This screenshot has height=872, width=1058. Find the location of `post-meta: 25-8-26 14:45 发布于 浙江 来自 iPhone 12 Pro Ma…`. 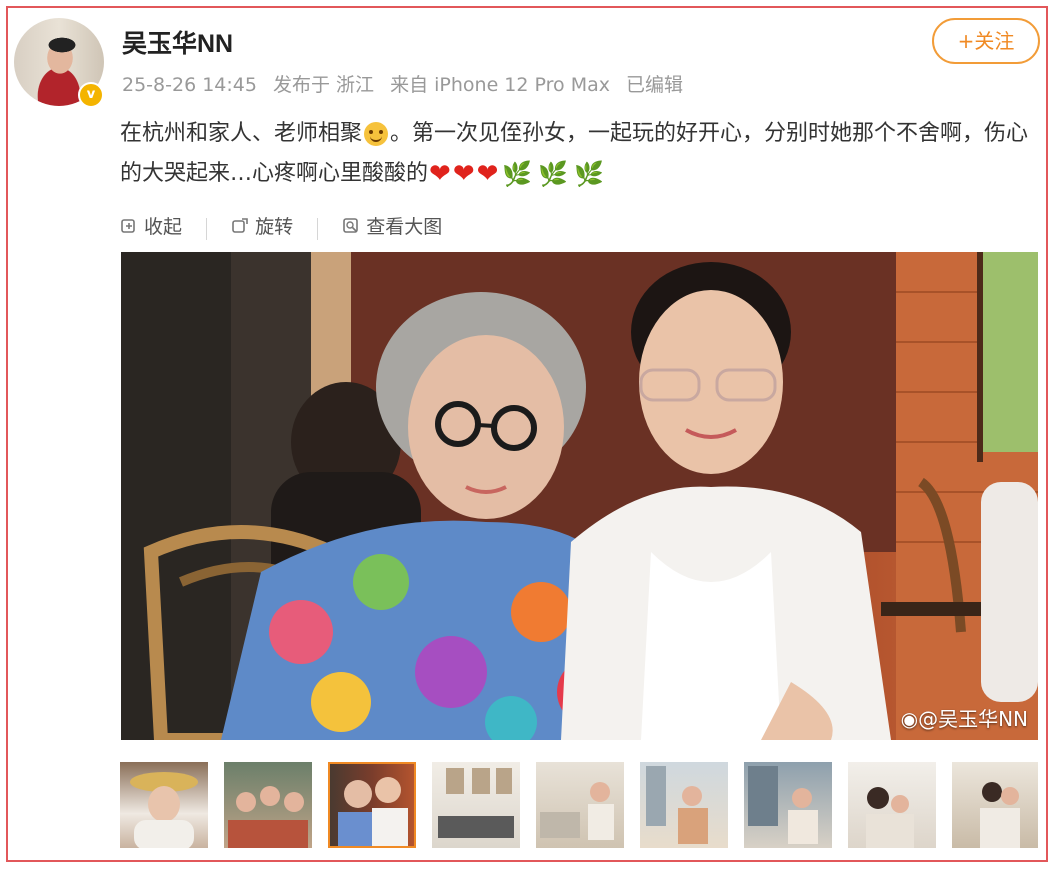

post-meta: 25-8-26 14:45 发布于 浙江 来自 iPhone 12 Pro Ma… is located at coordinates (407, 83).